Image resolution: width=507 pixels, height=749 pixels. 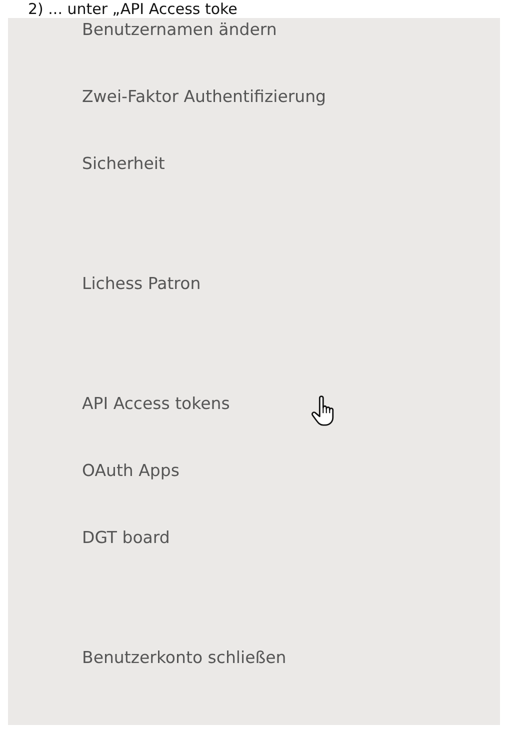 What do you see at coordinates (184, 658) in the screenshot?
I see `menu-link: Benutzerkonto schließen` at bounding box center [184, 658].